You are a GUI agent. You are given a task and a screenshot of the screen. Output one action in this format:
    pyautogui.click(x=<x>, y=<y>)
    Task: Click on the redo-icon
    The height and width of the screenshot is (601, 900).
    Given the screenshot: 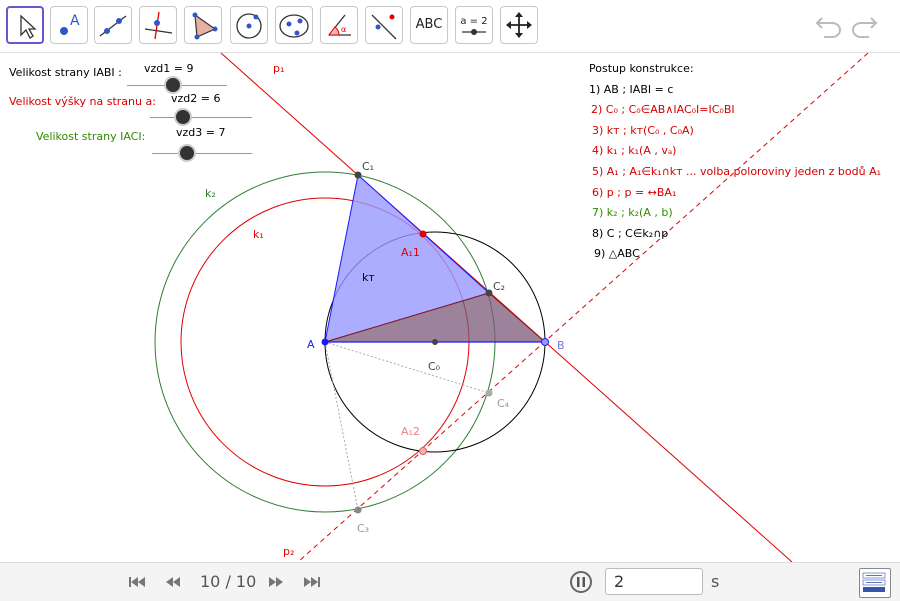 What is the action you would take?
    pyautogui.click(x=864, y=26)
    